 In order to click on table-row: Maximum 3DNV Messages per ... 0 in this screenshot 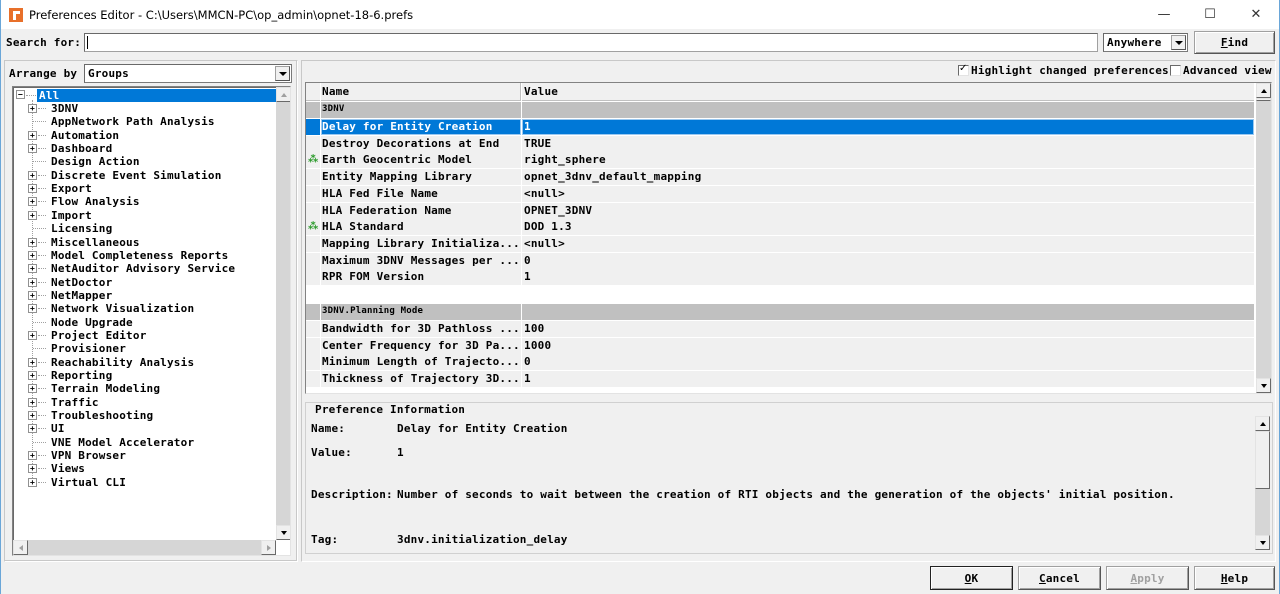, I will do `click(780, 260)`.